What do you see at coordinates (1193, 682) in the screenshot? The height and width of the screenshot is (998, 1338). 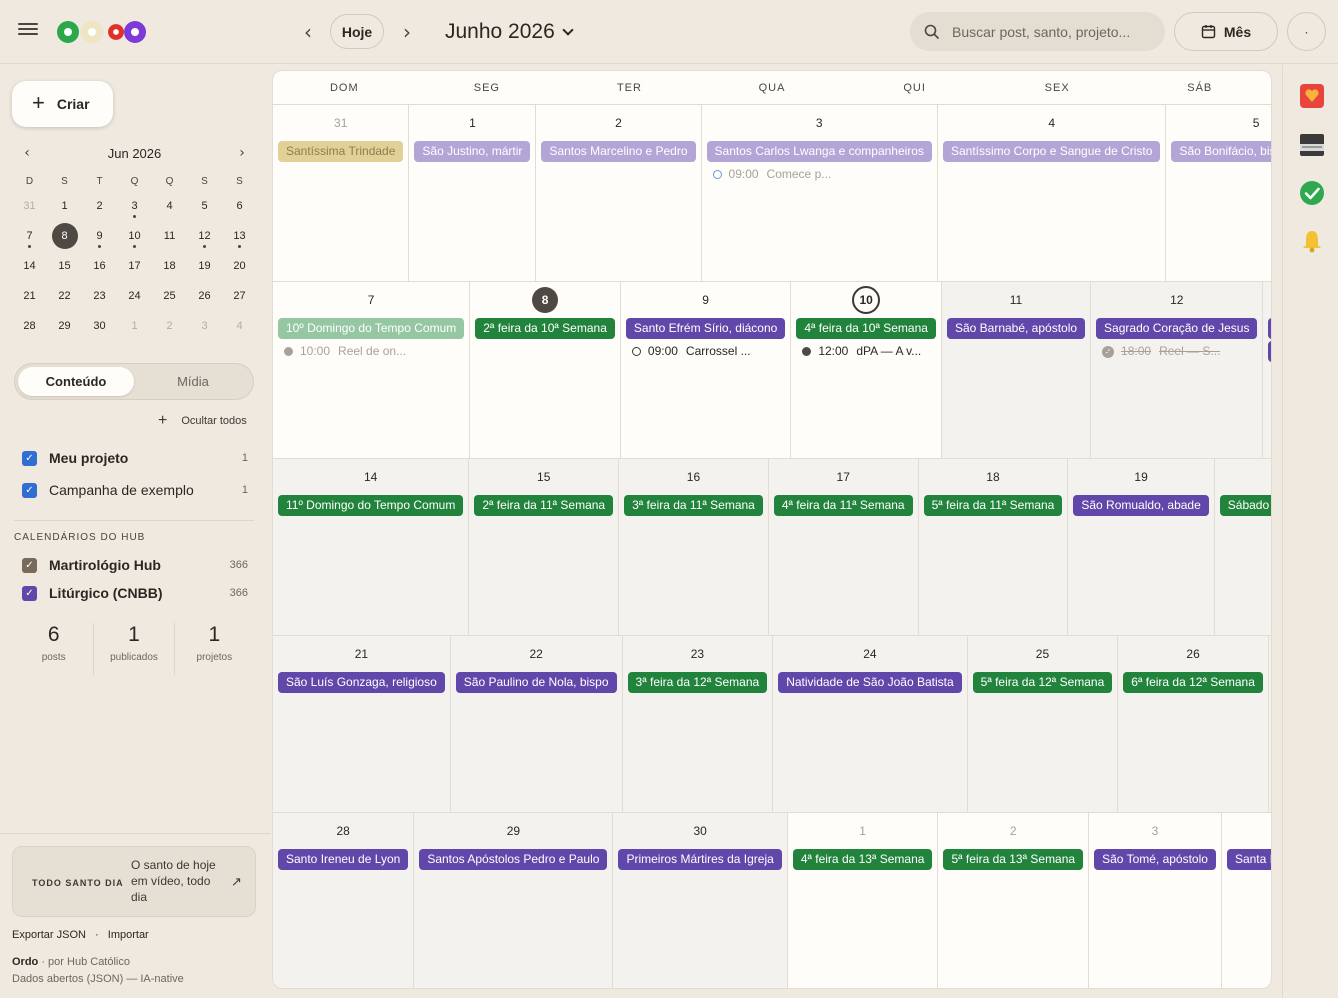 I see `calendar-event: 6ª feira da 12ª Semana` at bounding box center [1193, 682].